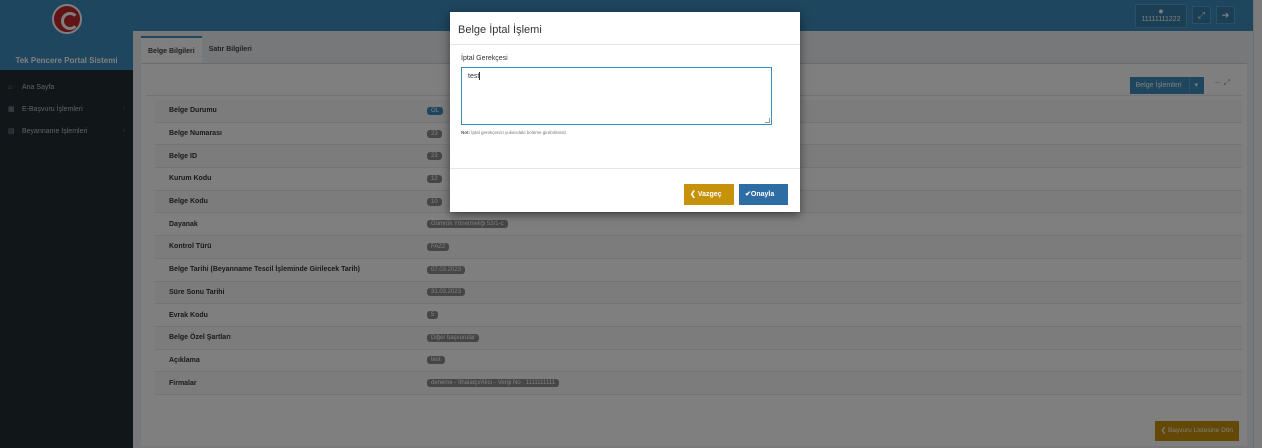 The width and height of the screenshot is (1262, 448). What do you see at coordinates (767, 120) in the screenshot?
I see `resize-handle` at bounding box center [767, 120].